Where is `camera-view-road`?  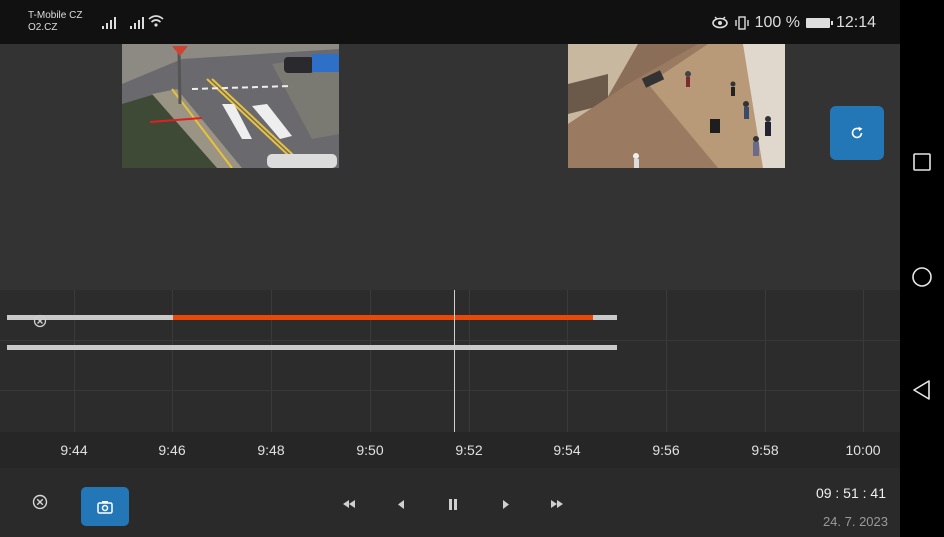 camera-view-road is located at coordinates (230, 106).